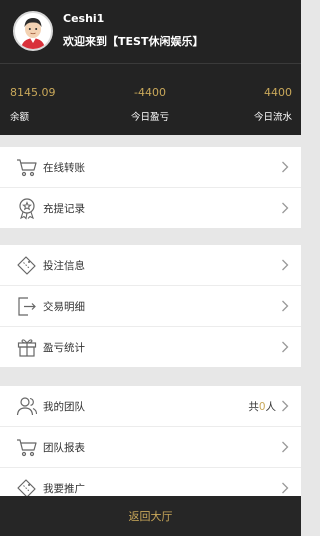 This screenshot has width=320, height=536. Describe the element at coordinates (150, 208) in the screenshot. I see `menu-item-deposit-withdraw-records: 充提记录` at that location.